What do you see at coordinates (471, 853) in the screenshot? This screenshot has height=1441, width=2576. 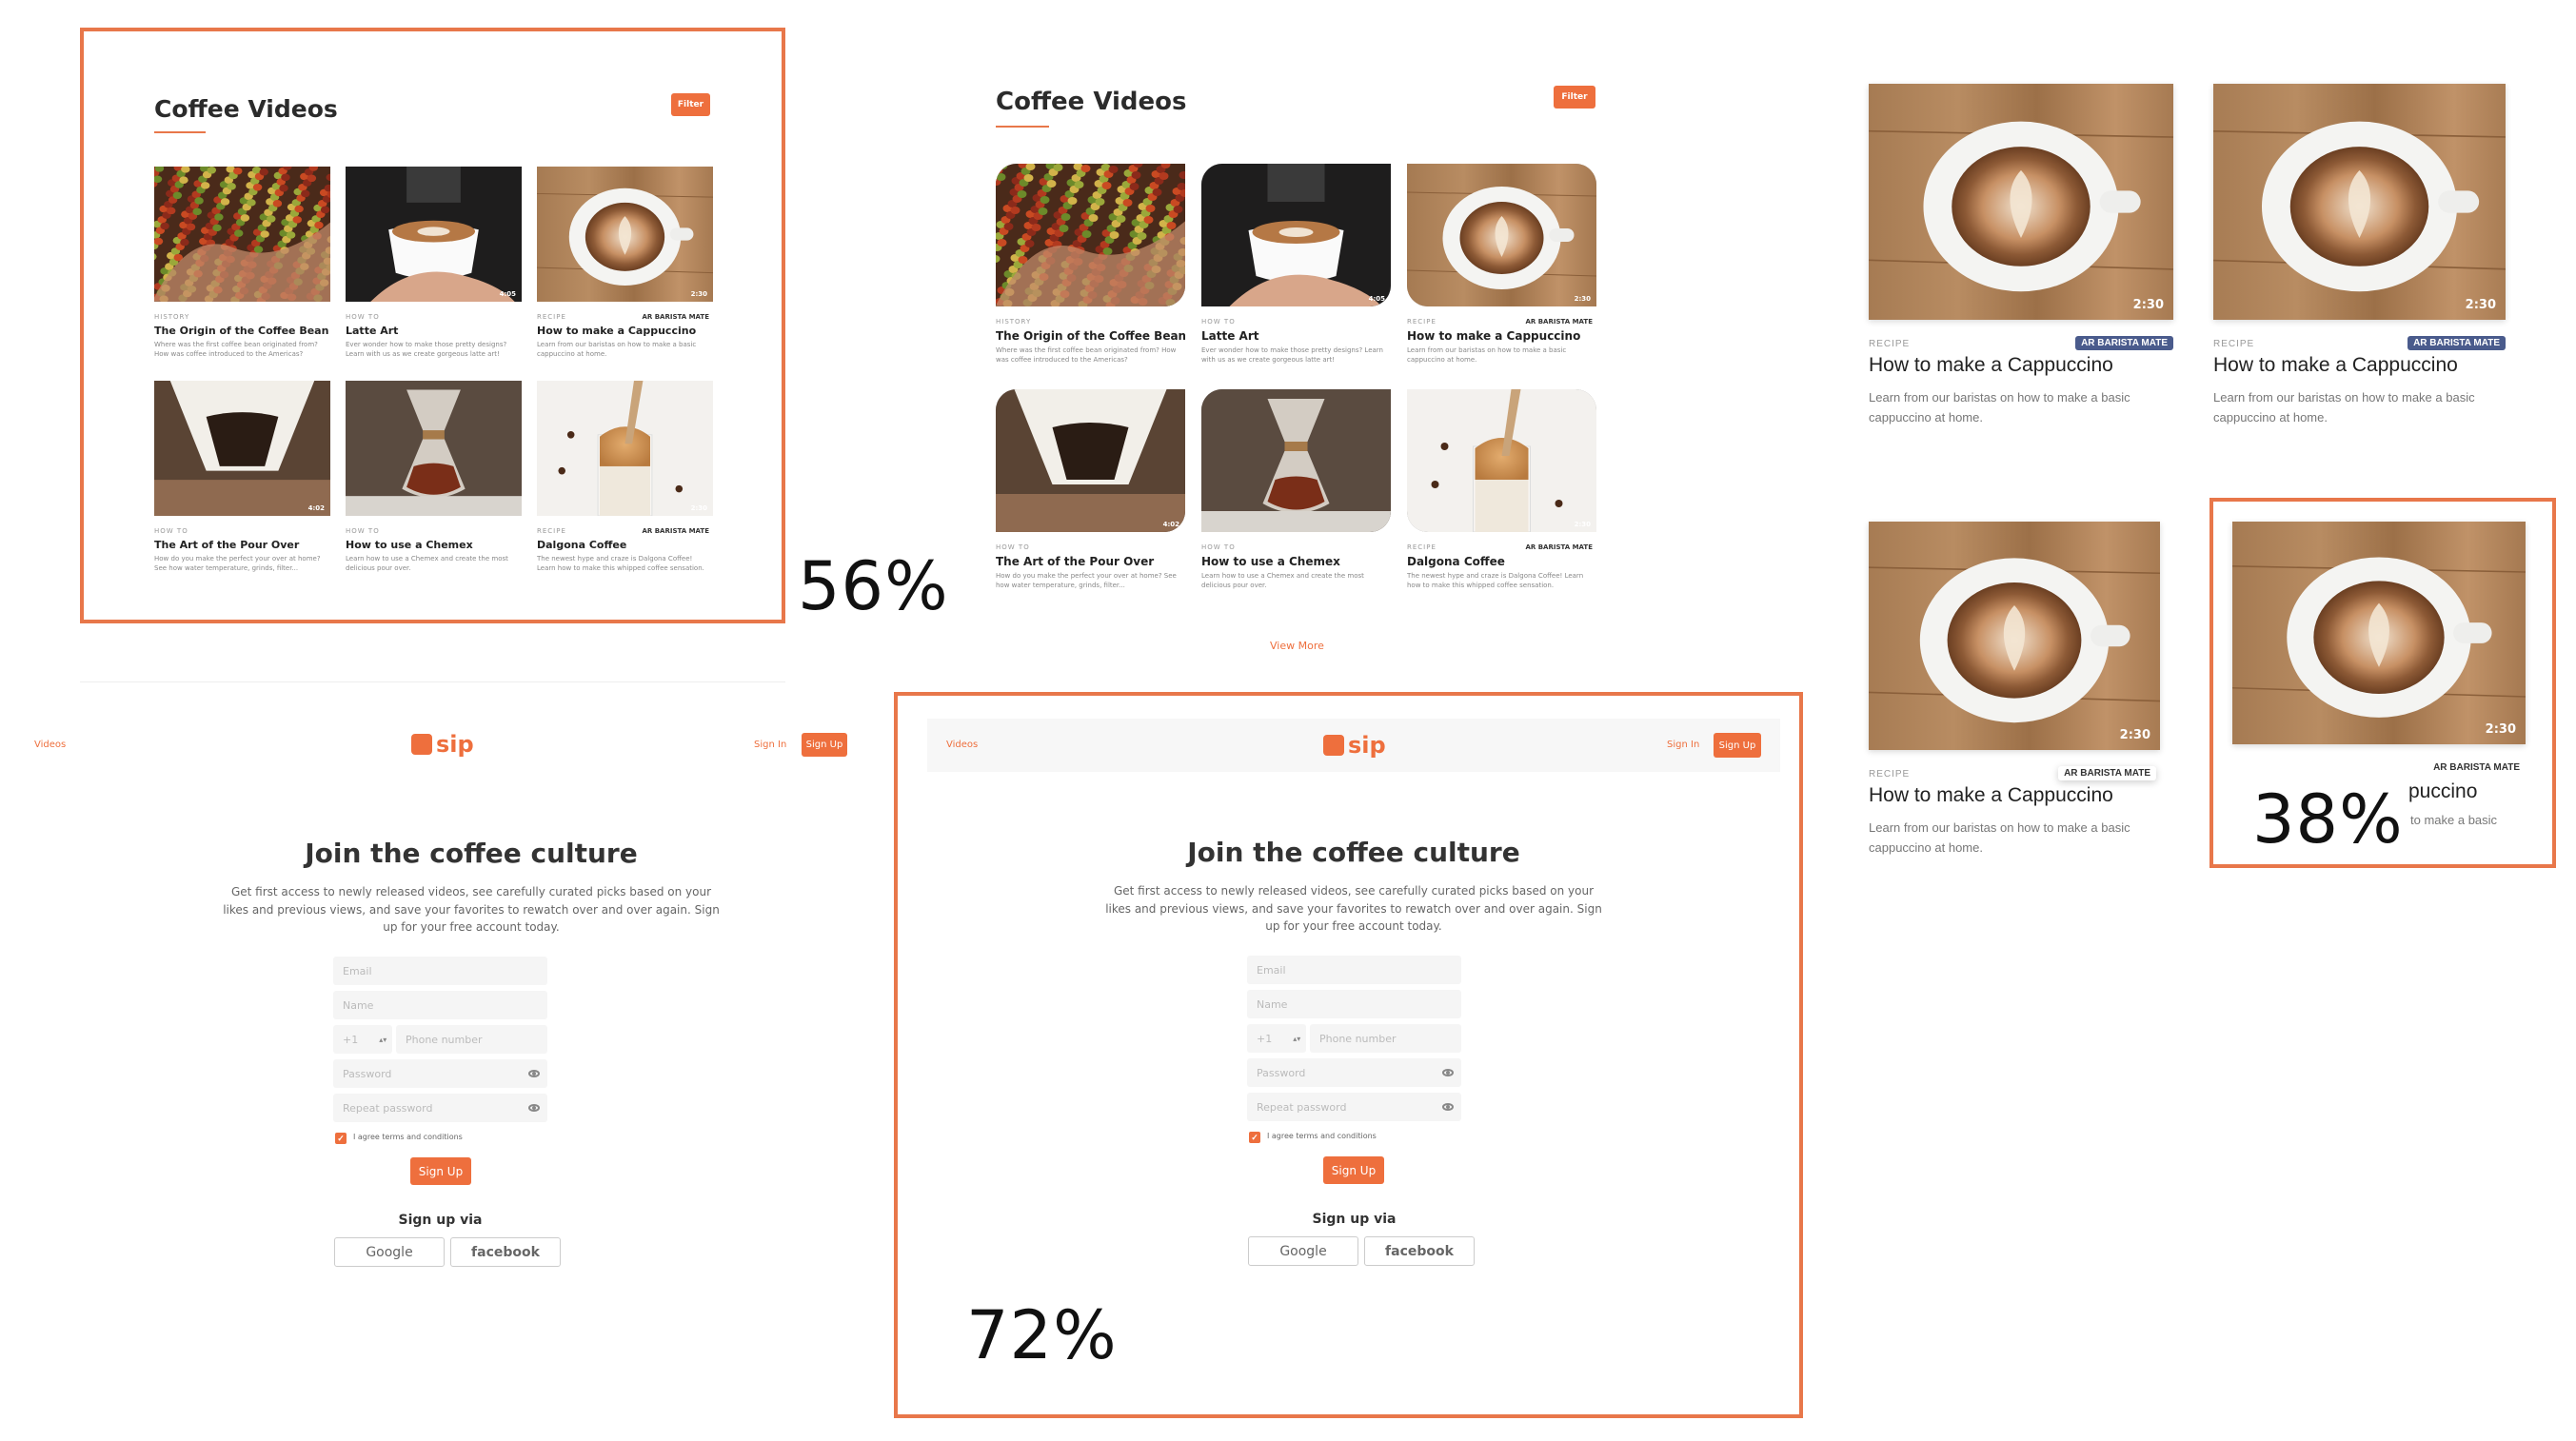 I see `signup-heading: Join the coffee culture` at bounding box center [471, 853].